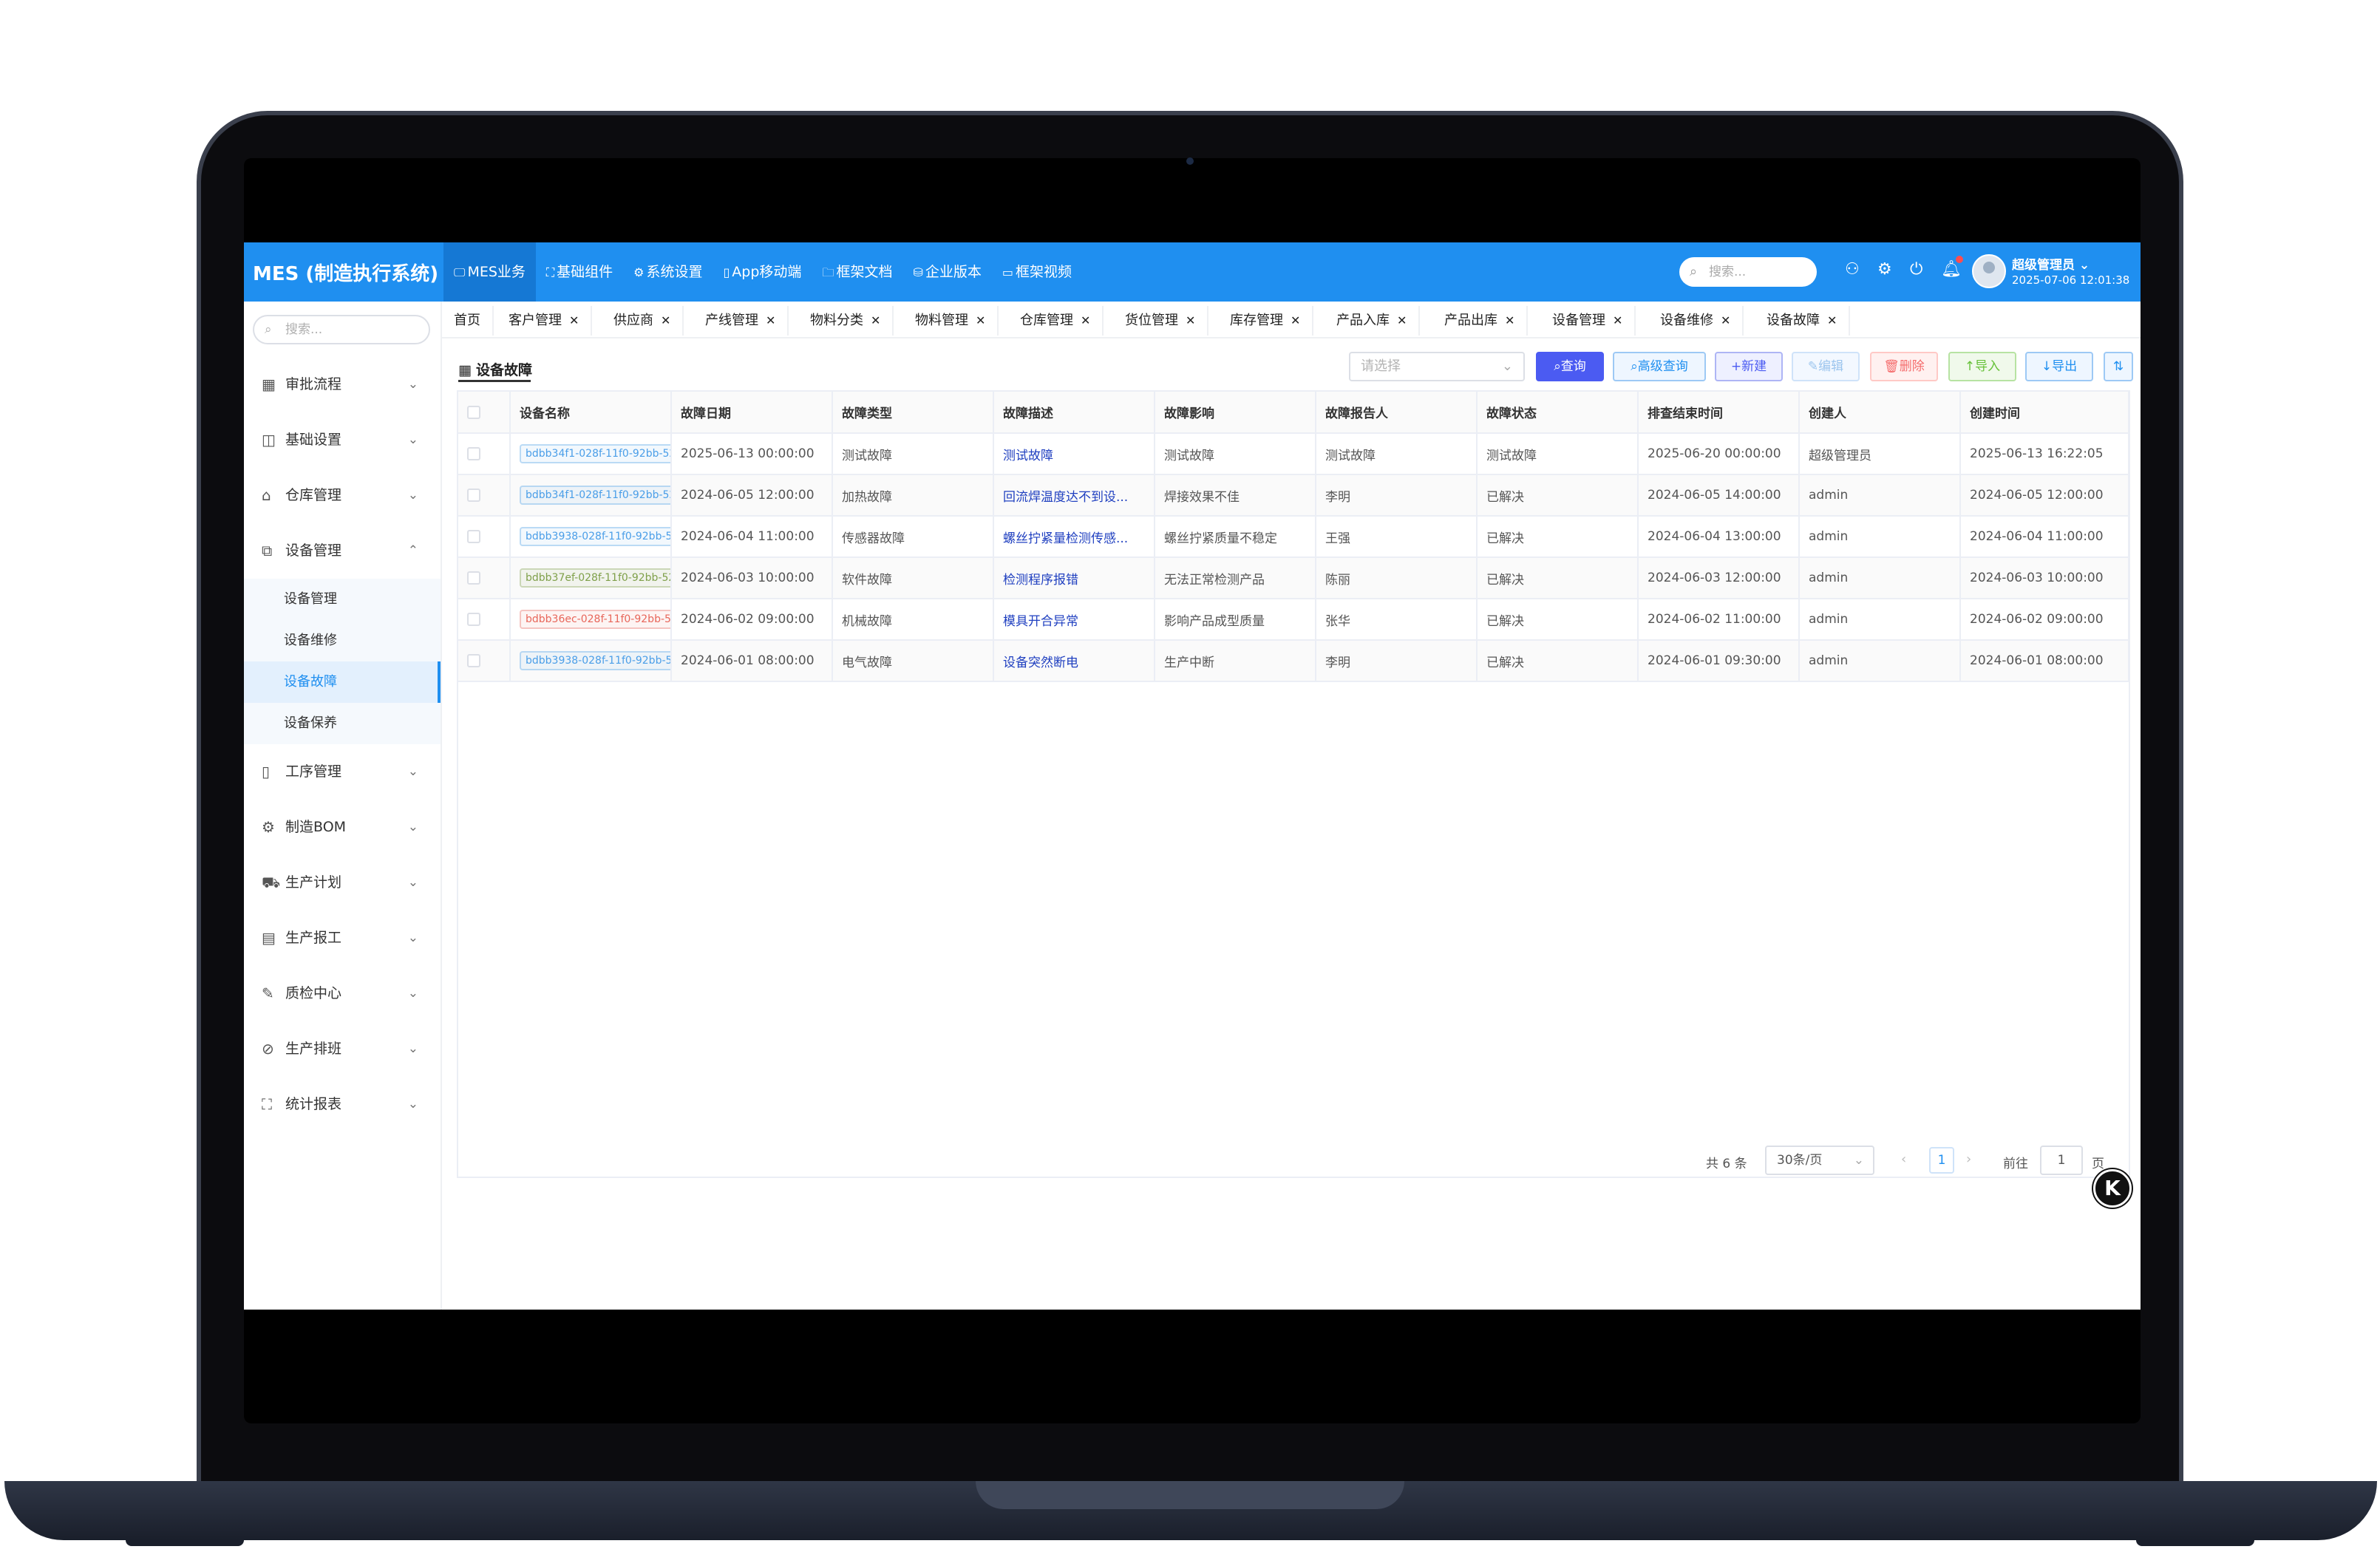 The image size is (2380, 1552). Describe the element at coordinates (579, 272) in the screenshot. I see `nav-base-components: ⛶ 基础组件` at that location.